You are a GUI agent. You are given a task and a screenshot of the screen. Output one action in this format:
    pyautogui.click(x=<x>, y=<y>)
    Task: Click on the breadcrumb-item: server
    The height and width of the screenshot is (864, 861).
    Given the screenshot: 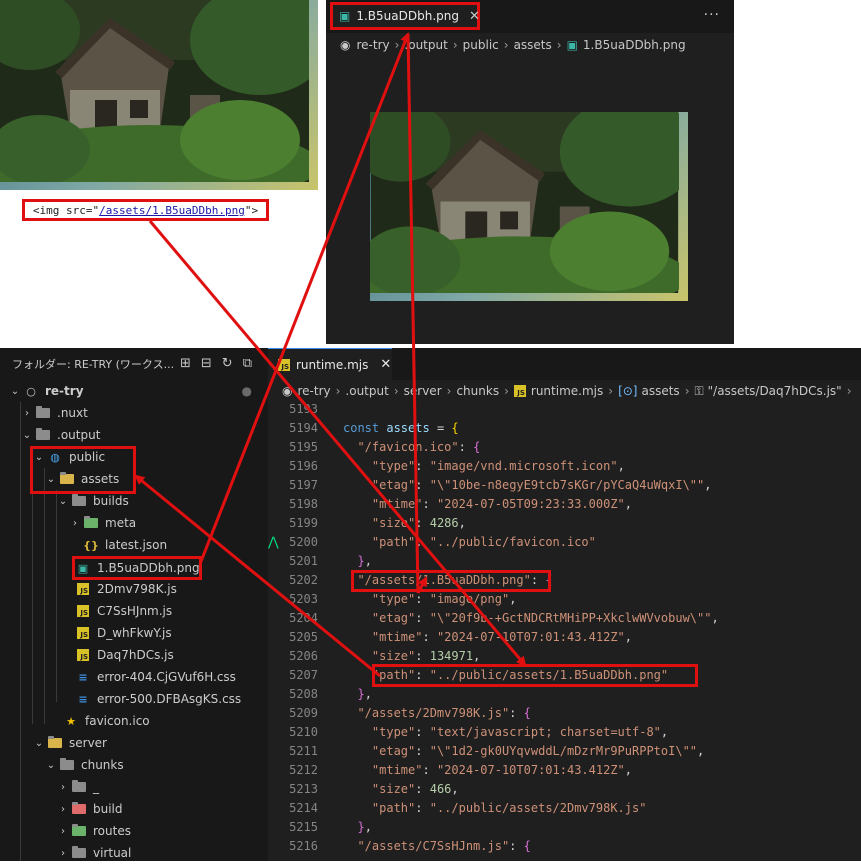 What is the action you would take?
    pyautogui.click(x=423, y=391)
    